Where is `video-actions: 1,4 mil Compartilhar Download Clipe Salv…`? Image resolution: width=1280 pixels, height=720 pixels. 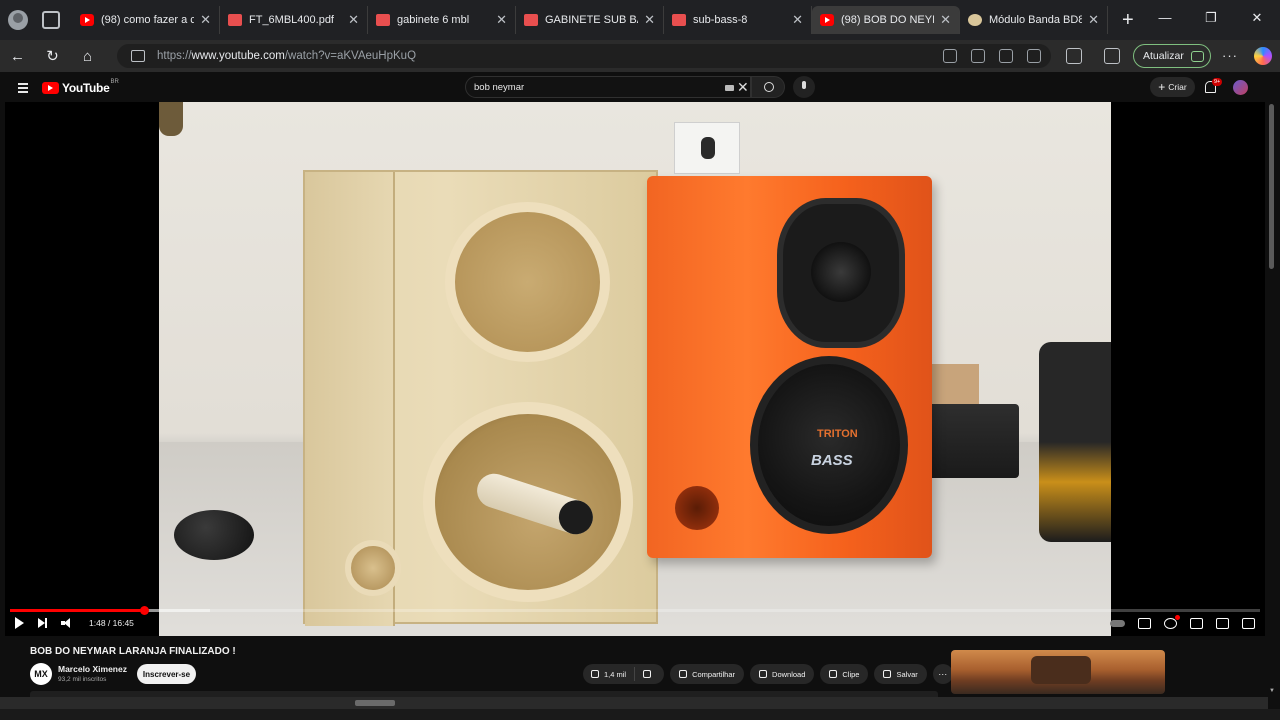
video-actions: 1,4 mil Compartilhar Download Clipe Salv… is located at coordinates (768, 674).